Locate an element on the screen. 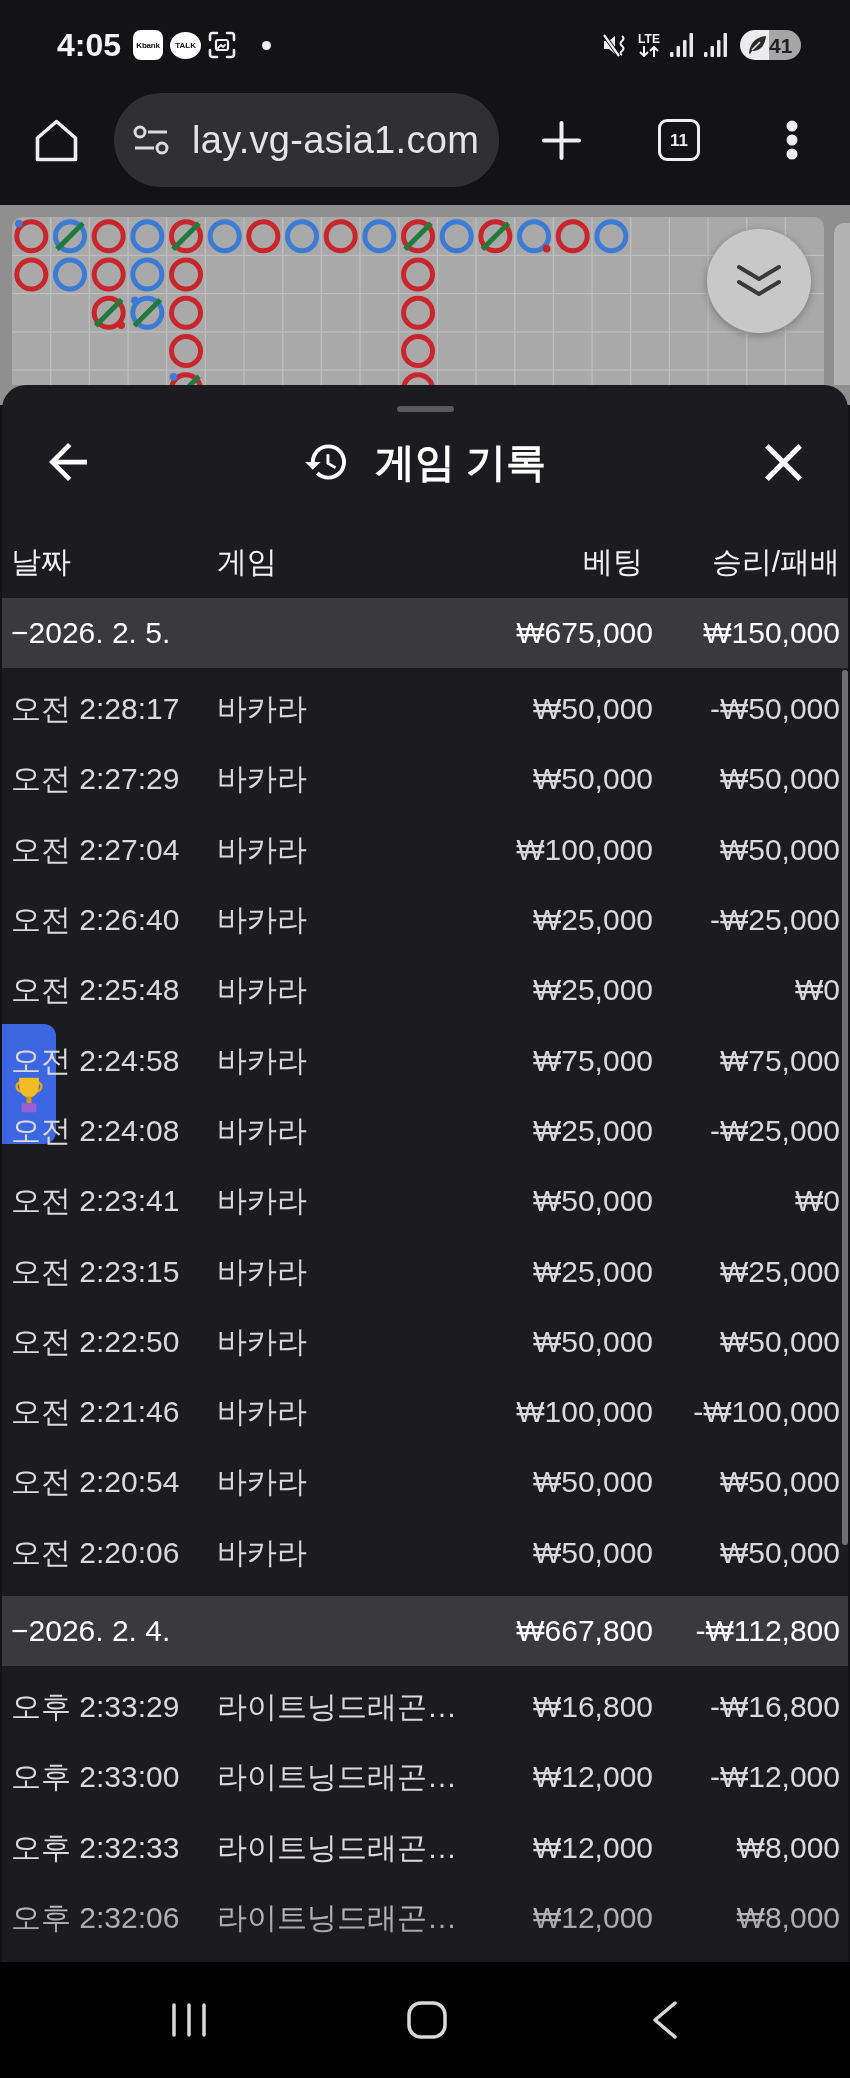 This screenshot has width=850, height=2078. result-cell: -₩25,000 is located at coordinates (774, 1130).